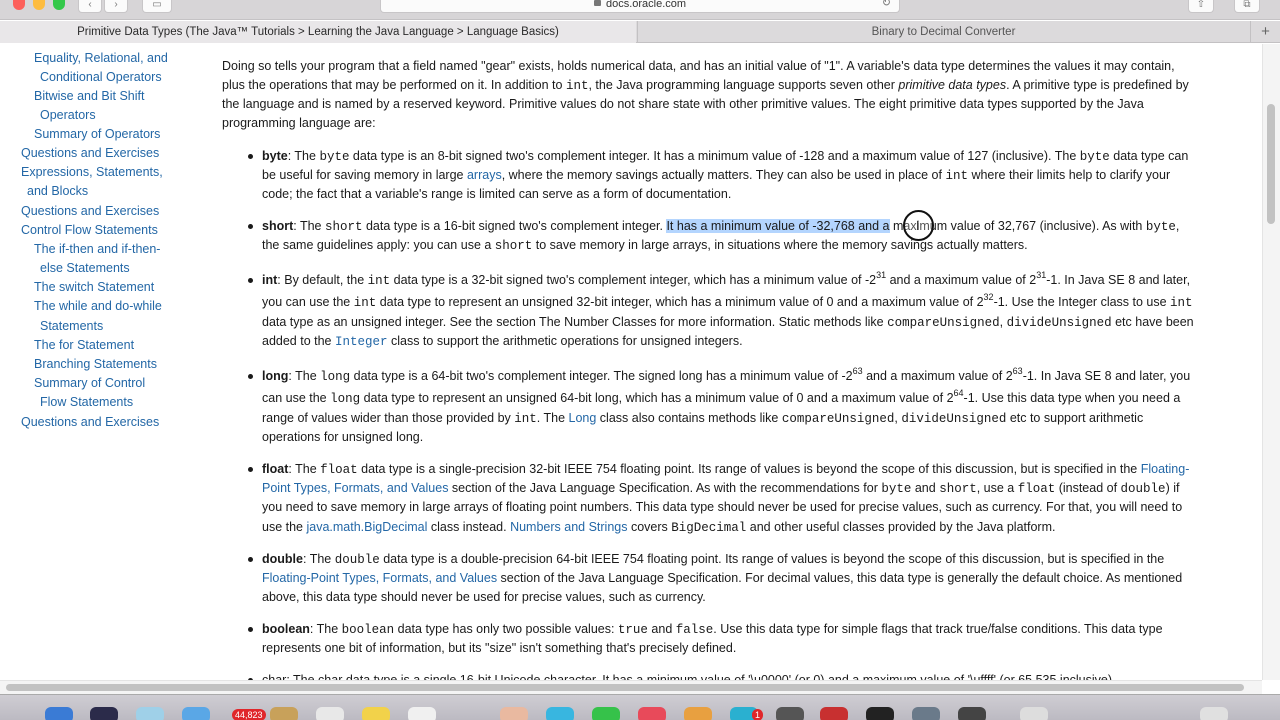  What do you see at coordinates (98, 306) in the screenshot?
I see `nav-link: The while and do-while` at bounding box center [98, 306].